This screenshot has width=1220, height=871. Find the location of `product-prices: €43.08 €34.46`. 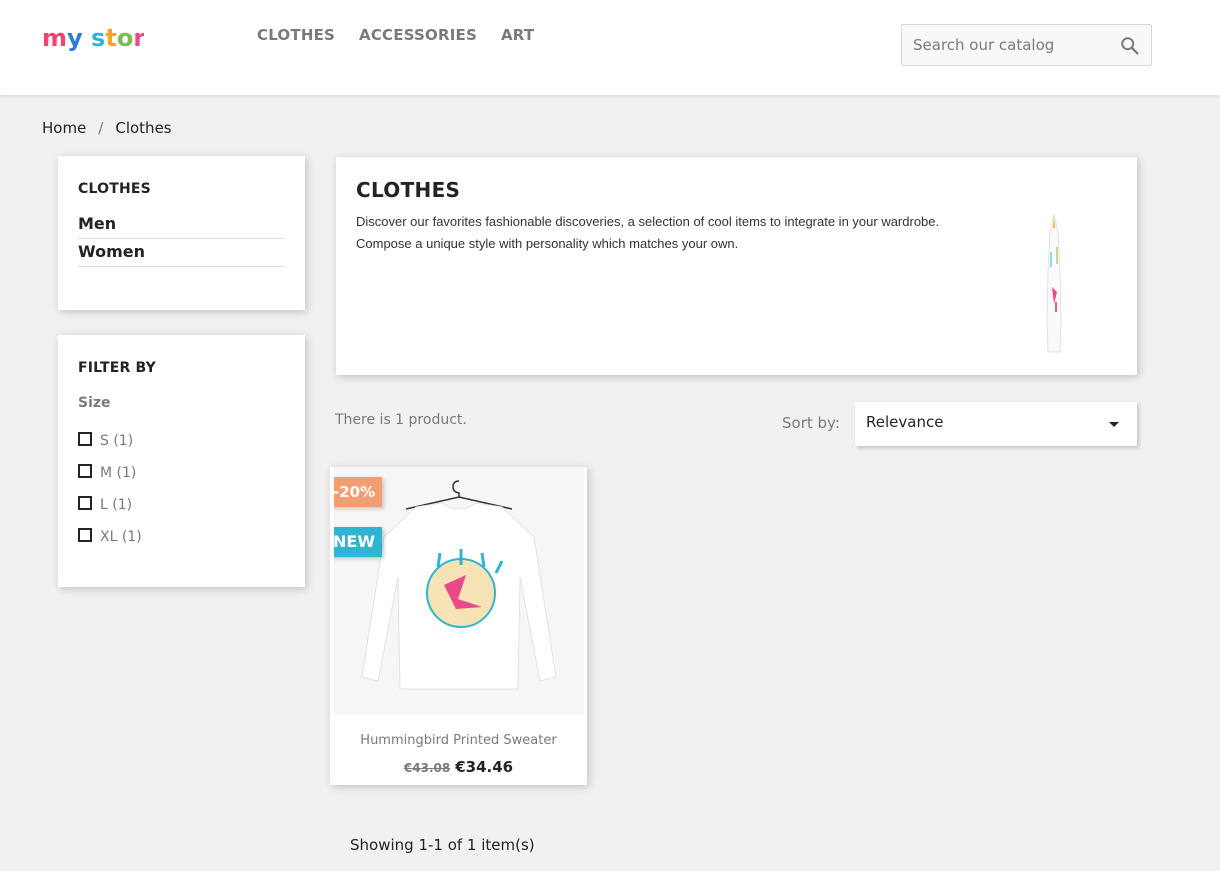

product-prices: €43.08 €34.46 is located at coordinates (458, 767).